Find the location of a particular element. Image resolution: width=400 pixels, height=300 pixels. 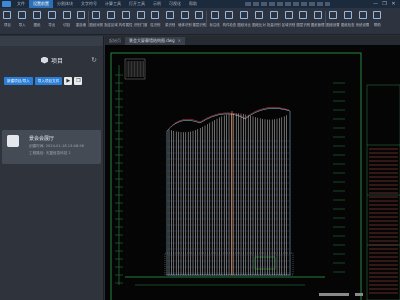

tool-button: 区域识别 is located at coordinates (288, 19).